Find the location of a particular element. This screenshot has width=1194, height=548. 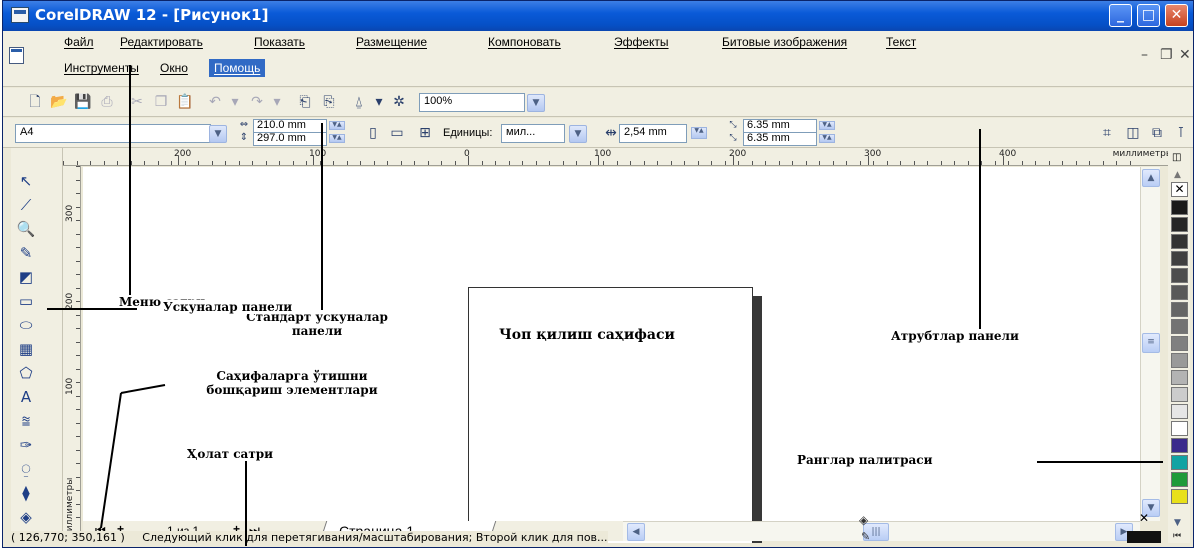

corel-online-icon: ✲ is located at coordinates (399, 102).